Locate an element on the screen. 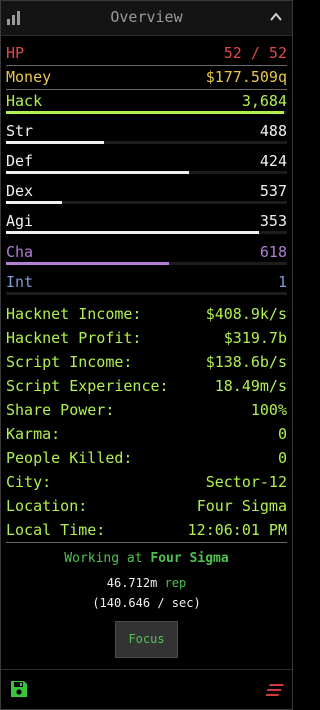 This screenshot has height=710, width=320. stat-agi-label: Agi is located at coordinates (20, 221).